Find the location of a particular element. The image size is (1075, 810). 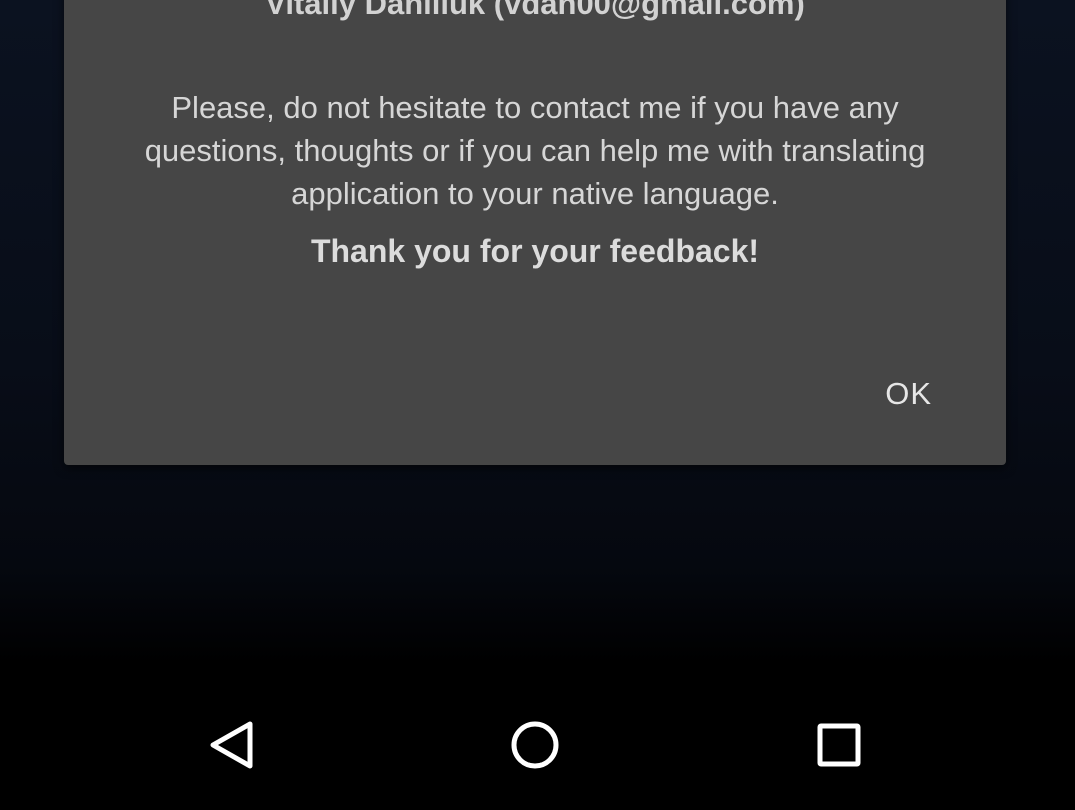

home-circle-icon is located at coordinates (535, 745).